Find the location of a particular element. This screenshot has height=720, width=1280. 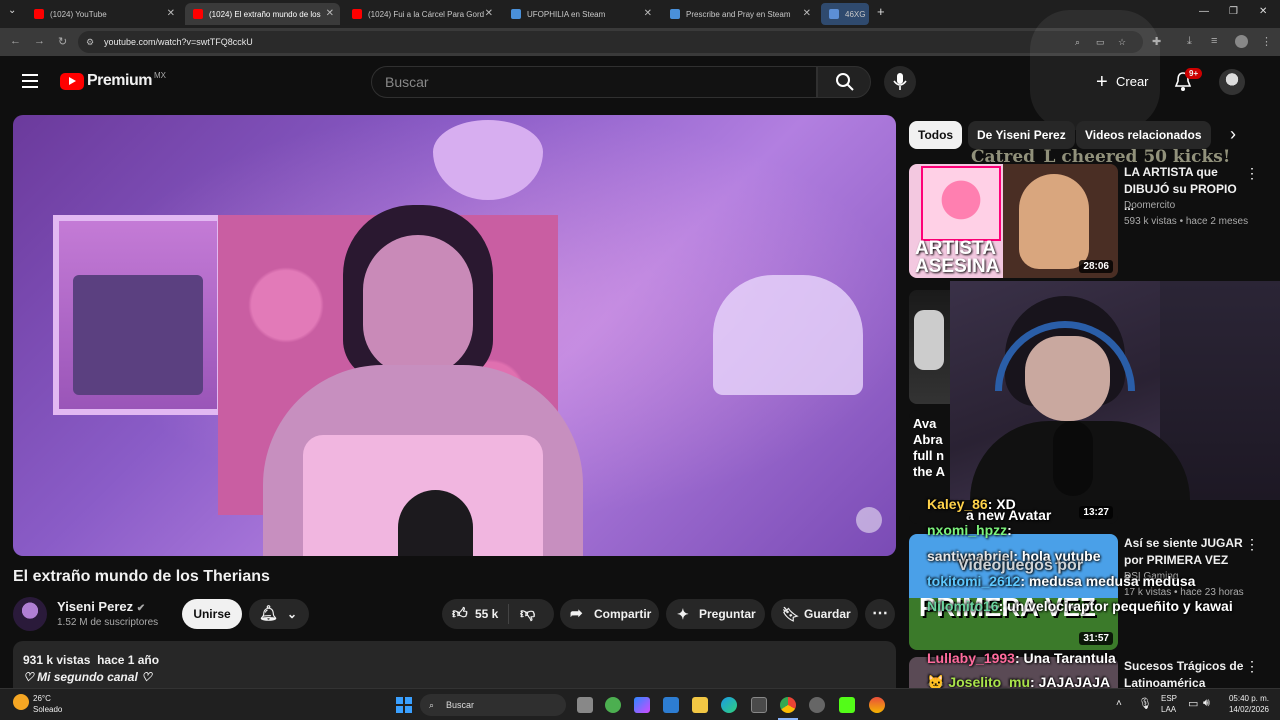

tab-ufophilia: UFOPHILIA en Steam ✕ is located at coordinates (580, 14).